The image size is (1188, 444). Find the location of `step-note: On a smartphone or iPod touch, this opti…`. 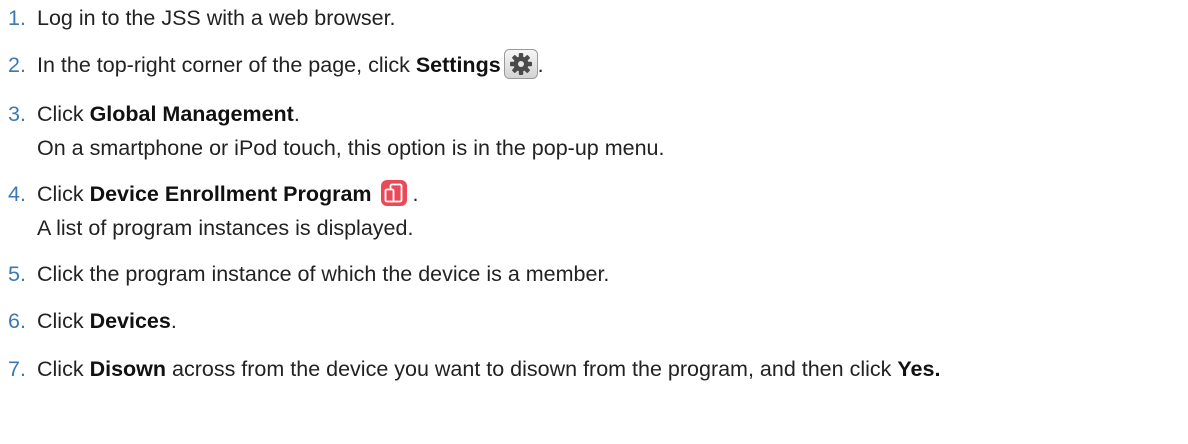

step-note: On a smartphone or iPod touch, this opti… is located at coordinates (351, 148).